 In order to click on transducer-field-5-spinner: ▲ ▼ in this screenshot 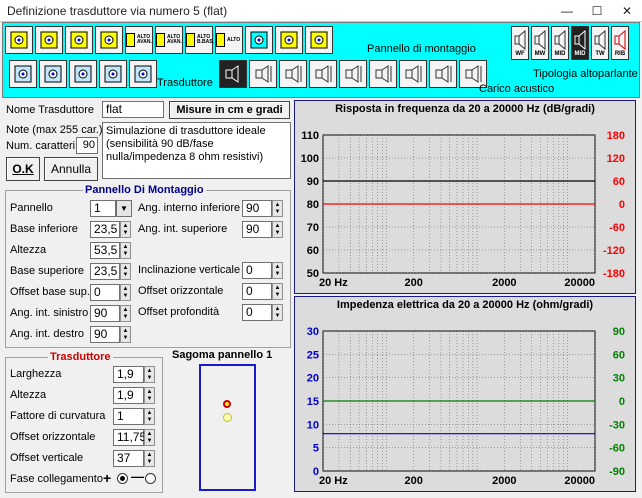, I will do `click(149, 458)`.